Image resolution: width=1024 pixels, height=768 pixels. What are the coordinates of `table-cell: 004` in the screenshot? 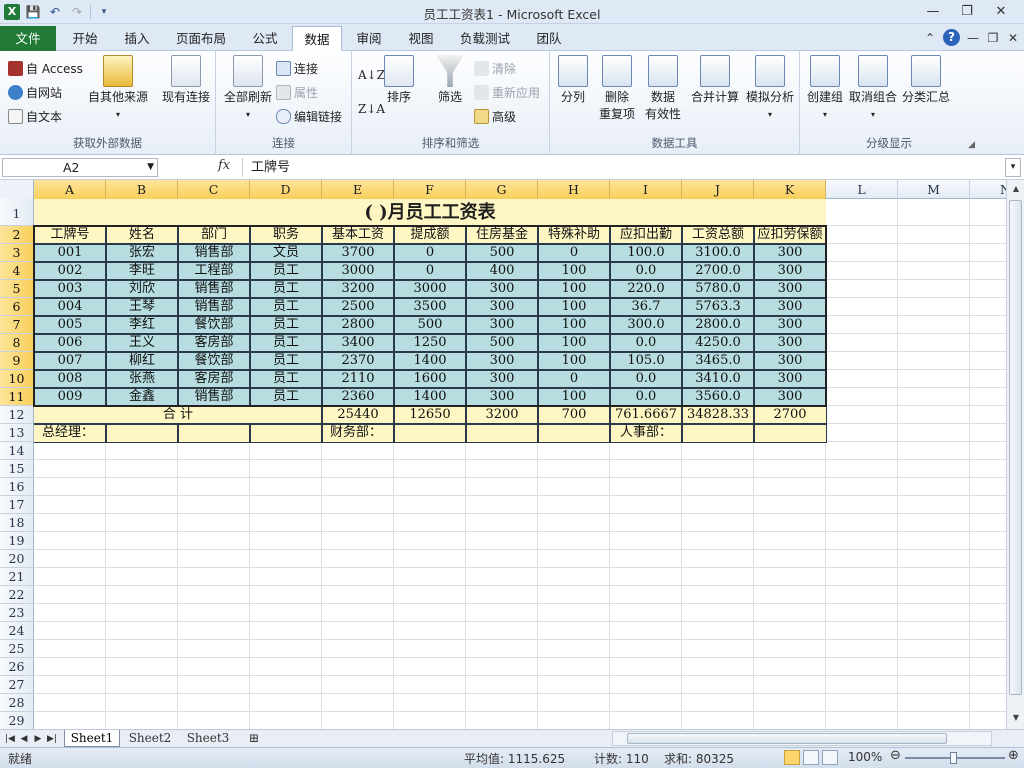 It's located at (70, 307).